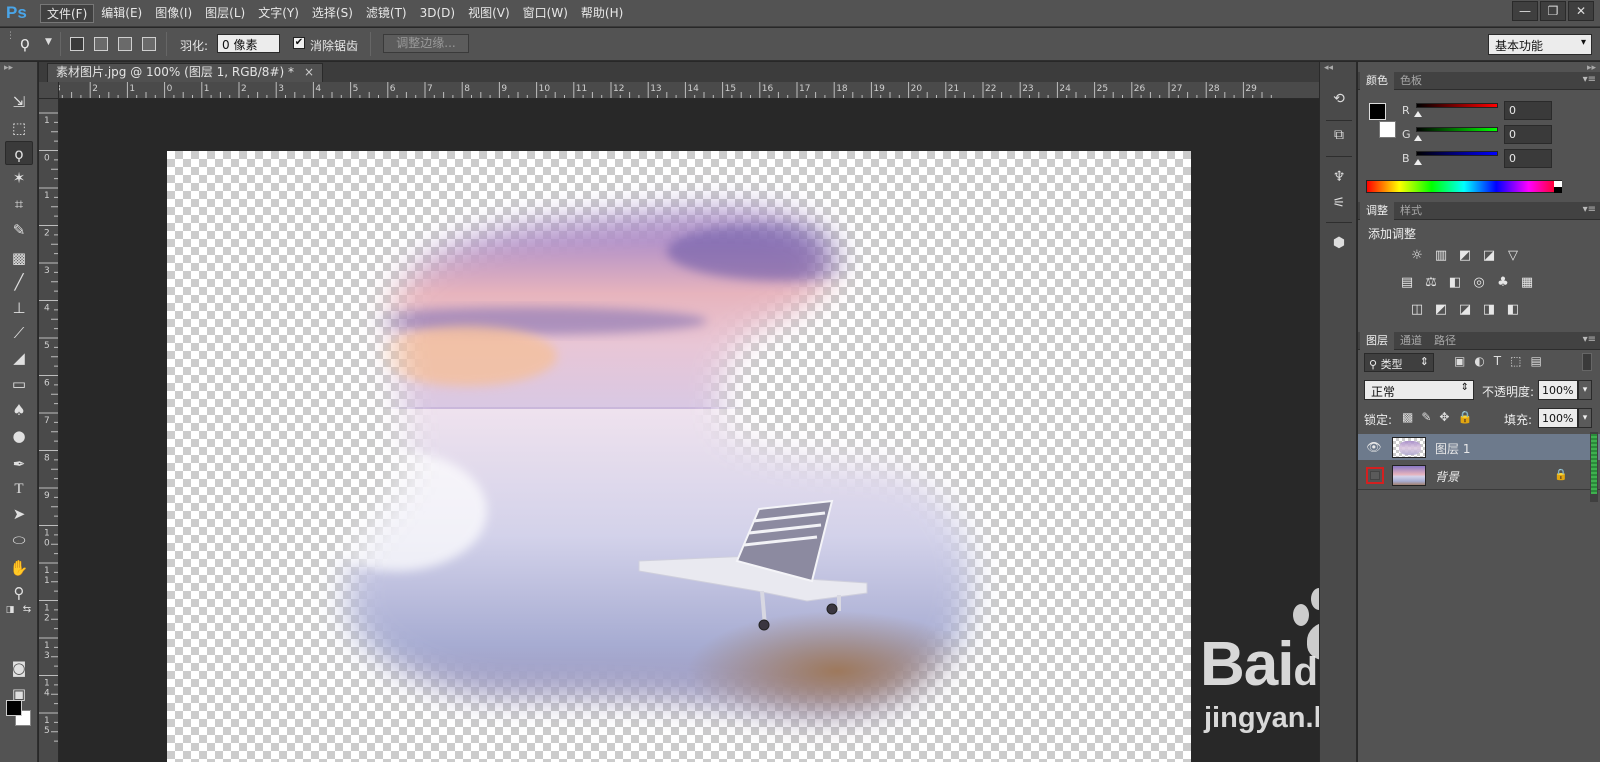 The image size is (1600, 762). I want to click on history-panel-icon: ⟲, so click(1339, 99).